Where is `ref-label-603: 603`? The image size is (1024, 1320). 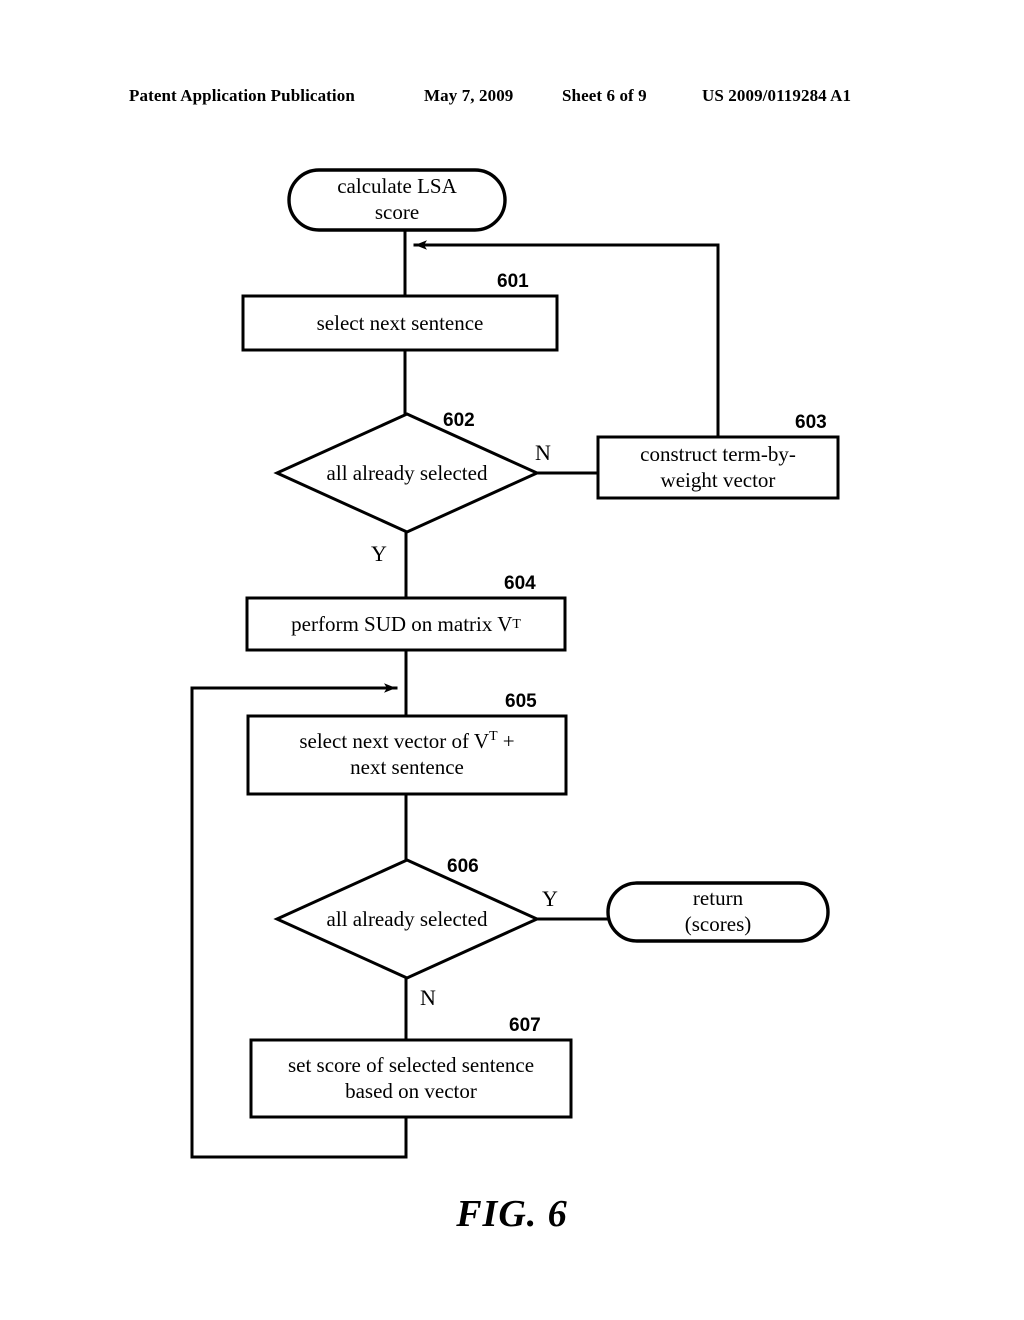
ref-label-603: 603 is located at coordinates (811, 422).